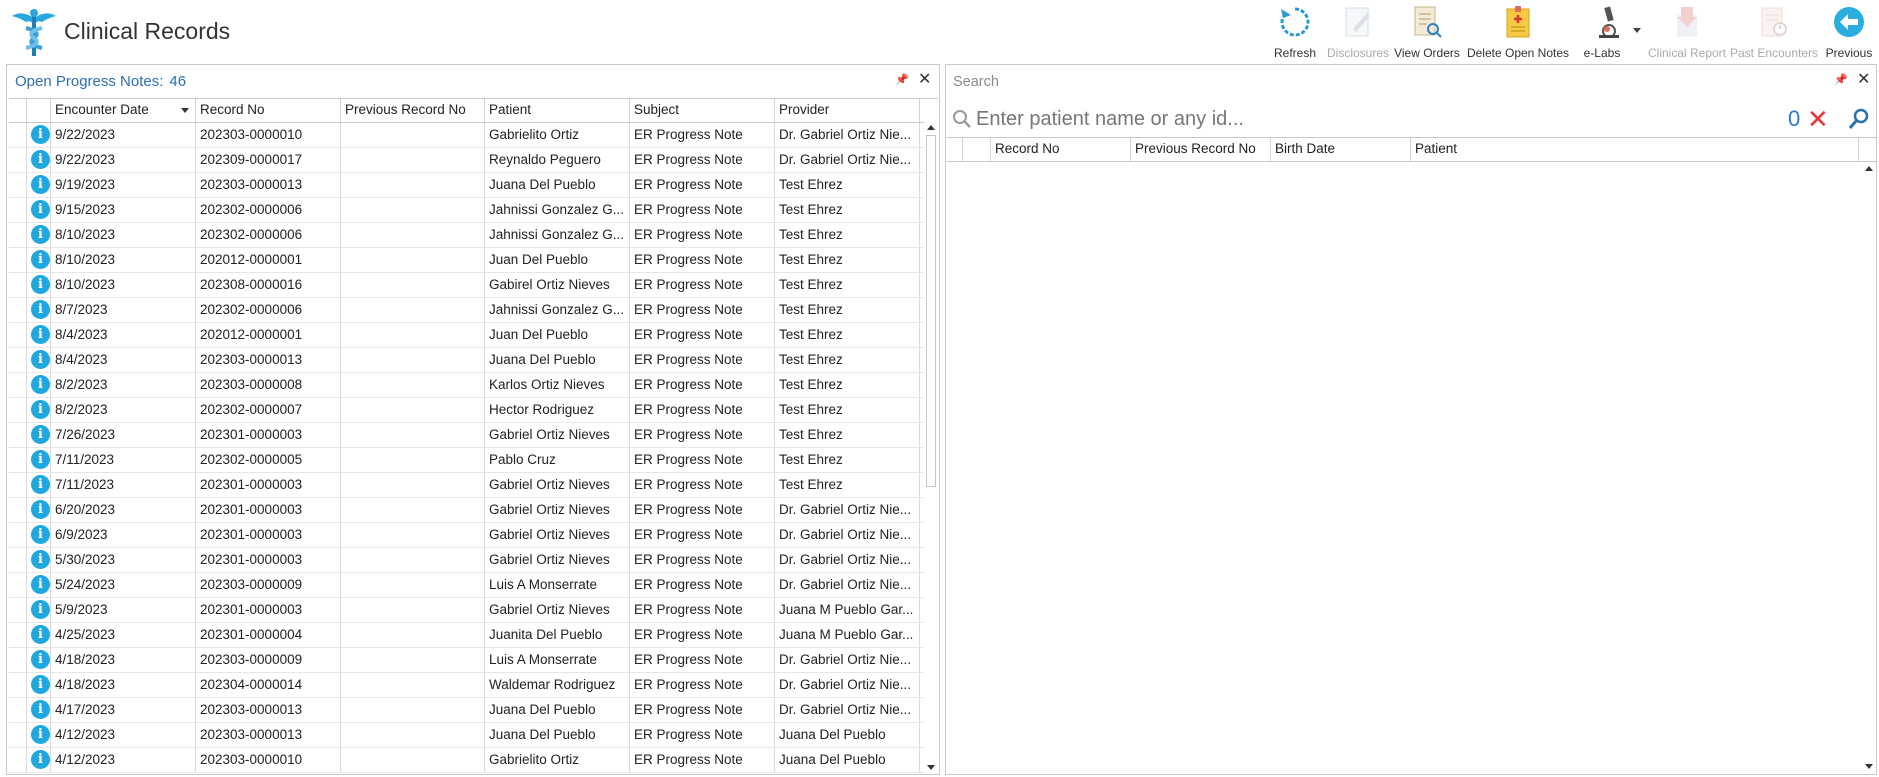  What do you see at coordinates (931, 311) in the screenshot?
I see `scroll-thumb` at bounding box center [931, 311].